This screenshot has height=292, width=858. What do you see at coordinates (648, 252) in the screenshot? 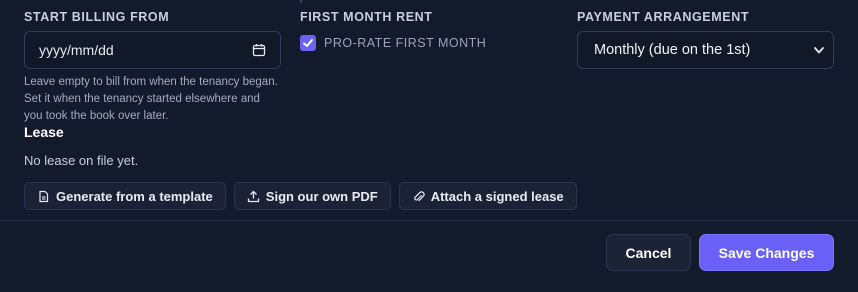
I see `cancel-button: Cancel` at bounding box center [648, 252].